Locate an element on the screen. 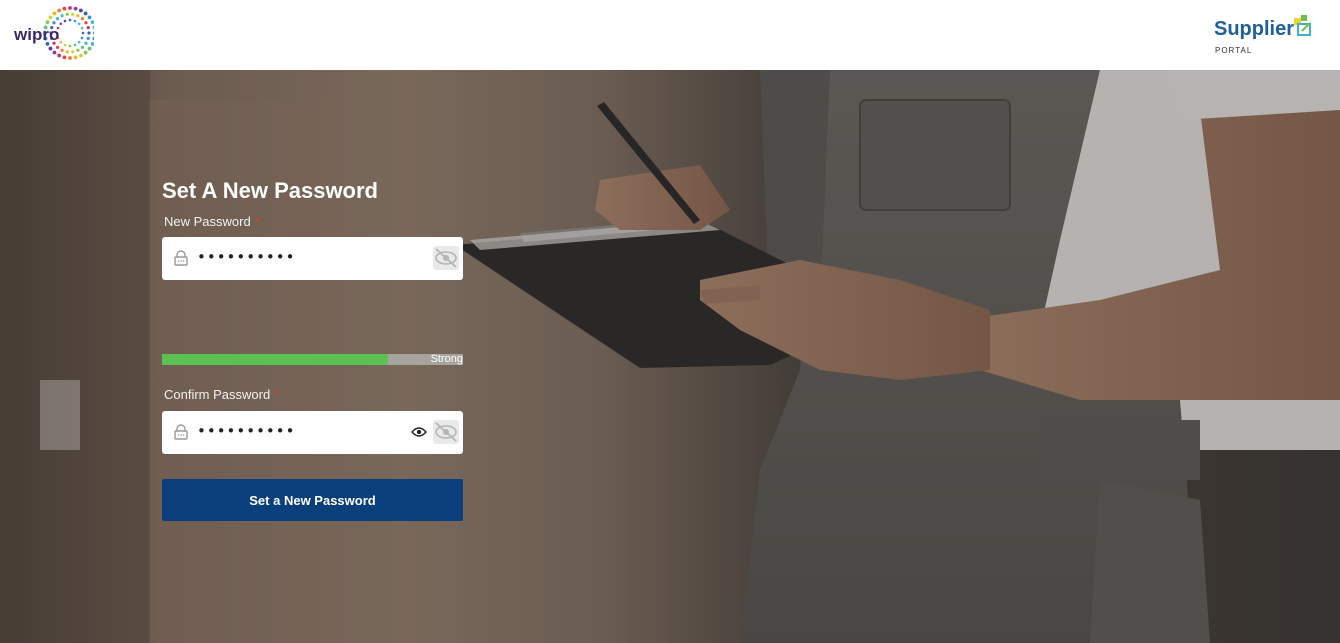 Image resolution: width=1340 pixels, height=643 pixels. supplier-logo-mark-icon is located at coordinates (1302, 25).